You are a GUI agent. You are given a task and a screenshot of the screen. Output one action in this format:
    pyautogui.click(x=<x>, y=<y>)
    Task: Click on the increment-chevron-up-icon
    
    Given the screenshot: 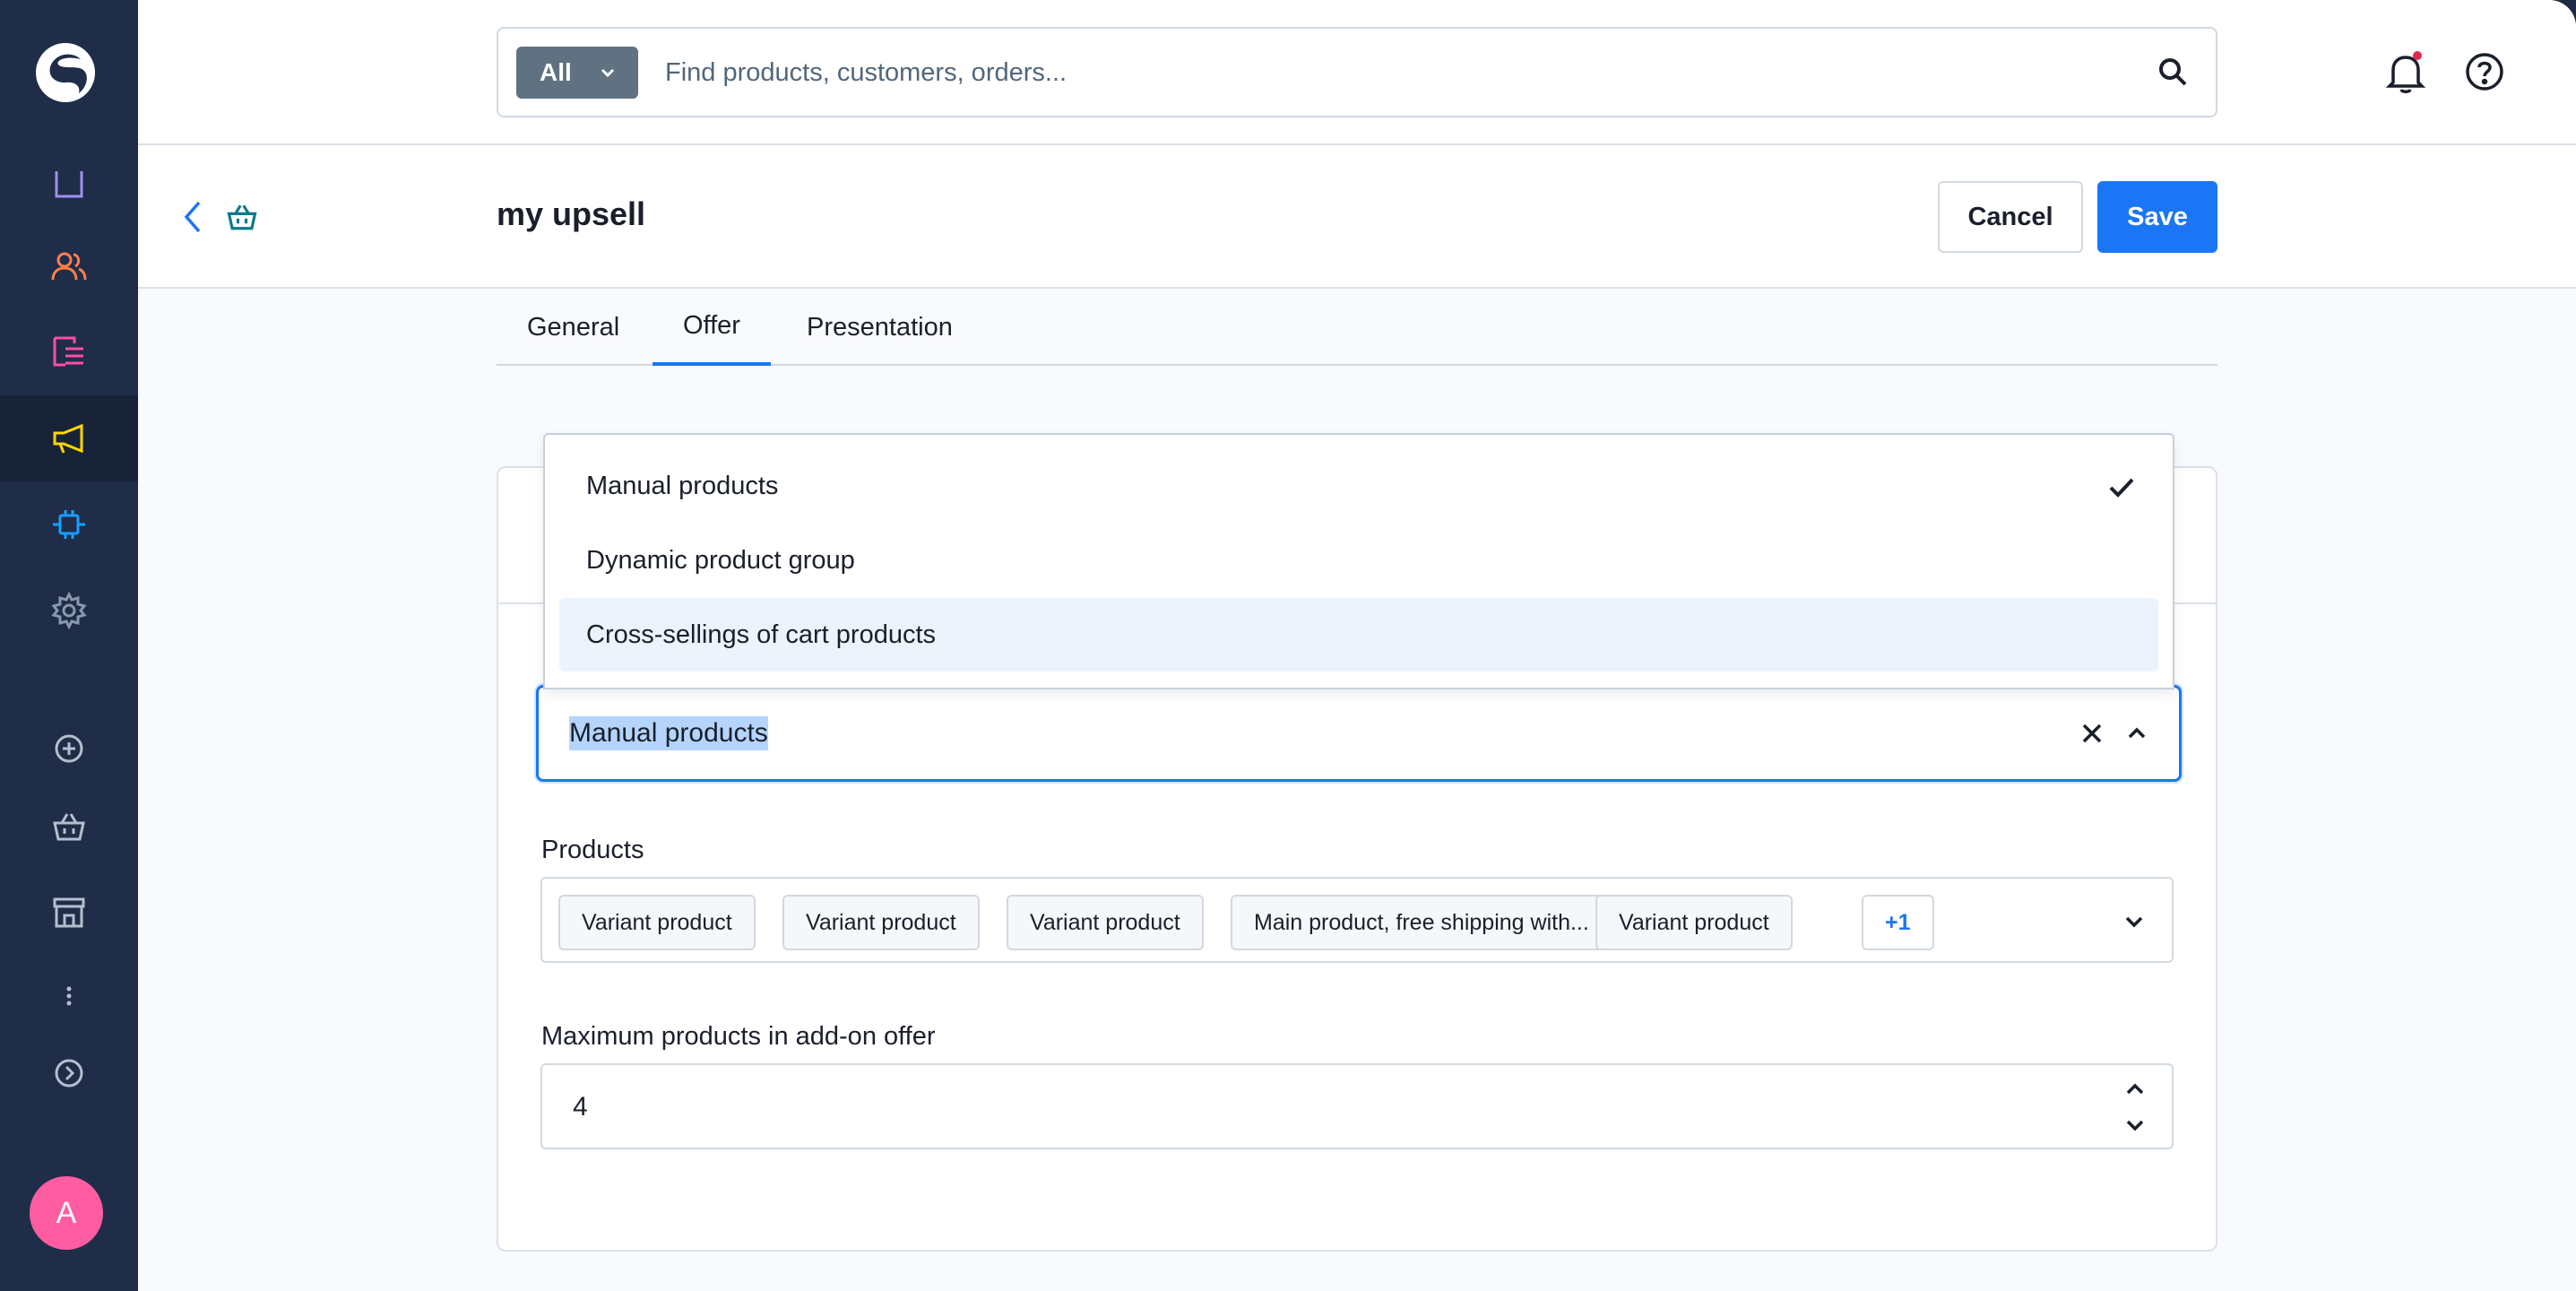 What is the action you would take?
    pyautogui.click(x=2135, y=1089)
    